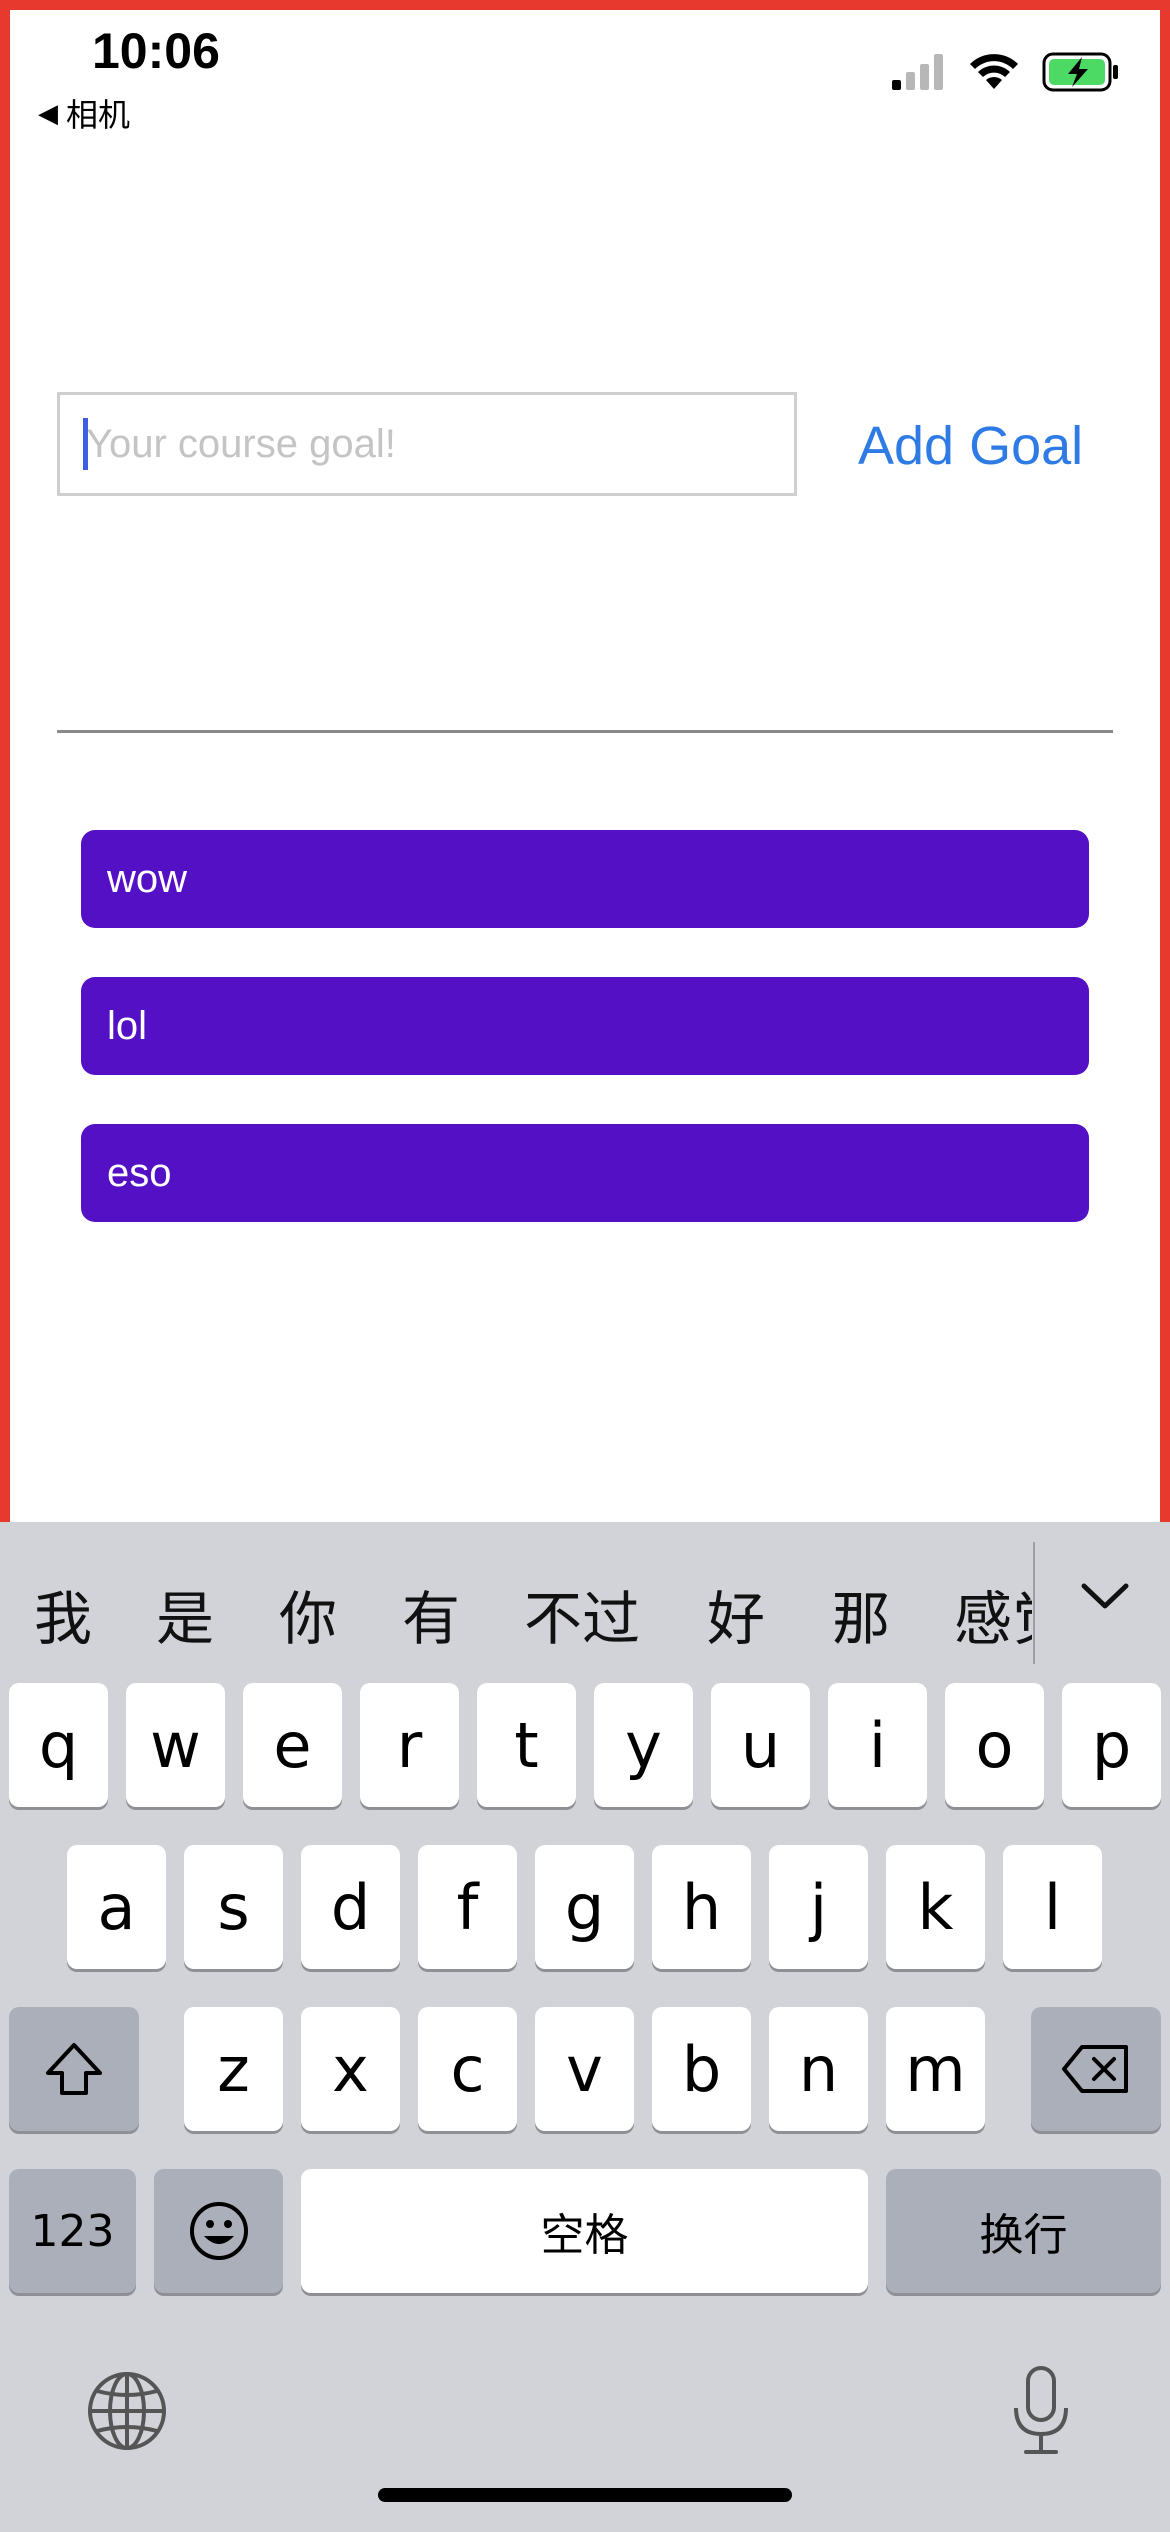  Describe the element at coordinates (1034, 1603) in the screenshot. I see `candidate-separator` at that location.